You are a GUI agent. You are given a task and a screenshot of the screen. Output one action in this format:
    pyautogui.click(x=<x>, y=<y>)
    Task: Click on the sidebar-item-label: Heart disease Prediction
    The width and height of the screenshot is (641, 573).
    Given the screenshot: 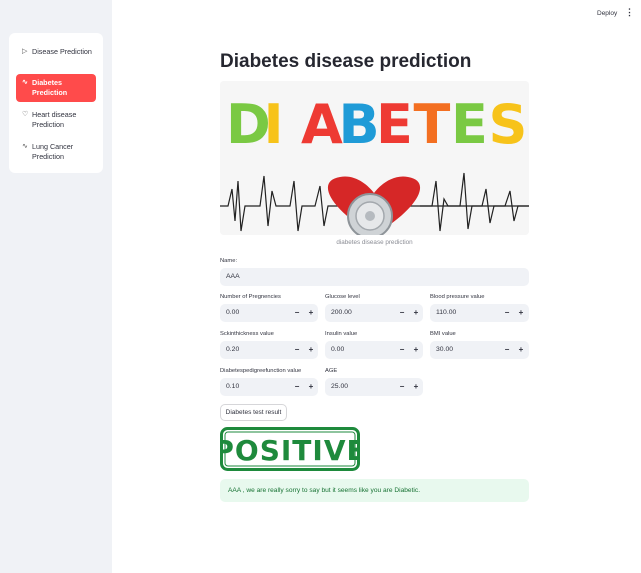 What is the action you would take?
    pyautogui.click(x=54, y=119)
    